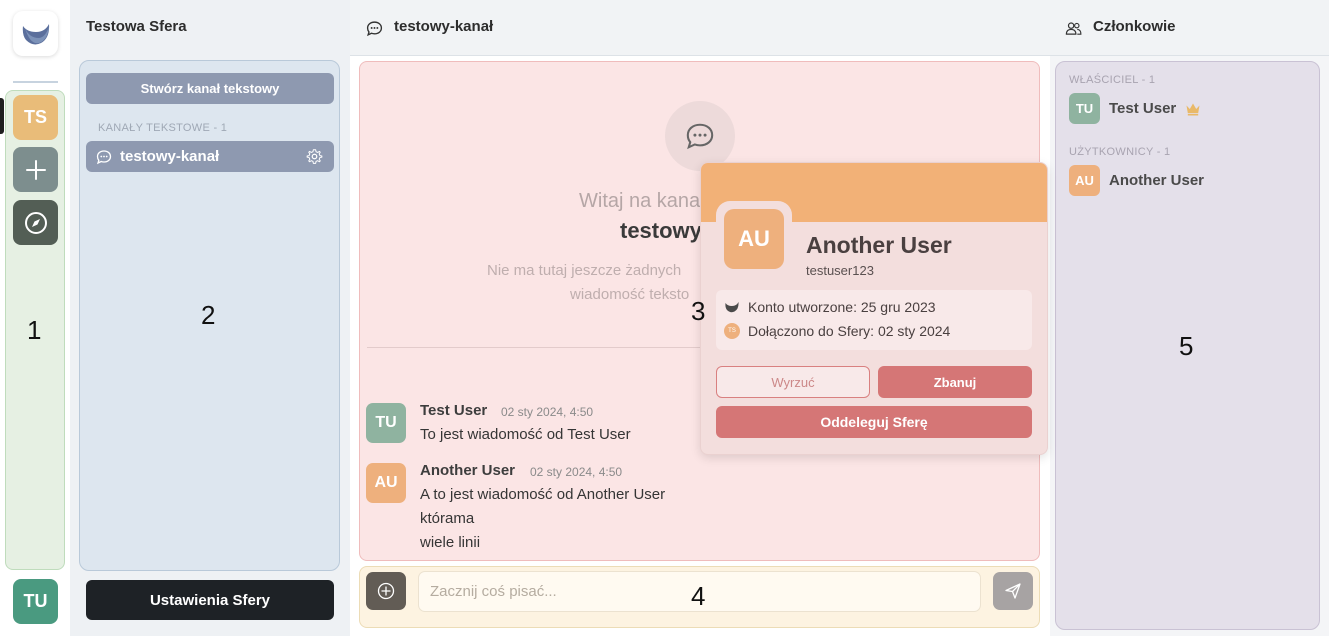 The width and height of the screenshot is (1329, 636). What do you see at coordinates (840, 270) in the screenshot?
I see `profile-username: testuser123` at bounding box center [840, 270].